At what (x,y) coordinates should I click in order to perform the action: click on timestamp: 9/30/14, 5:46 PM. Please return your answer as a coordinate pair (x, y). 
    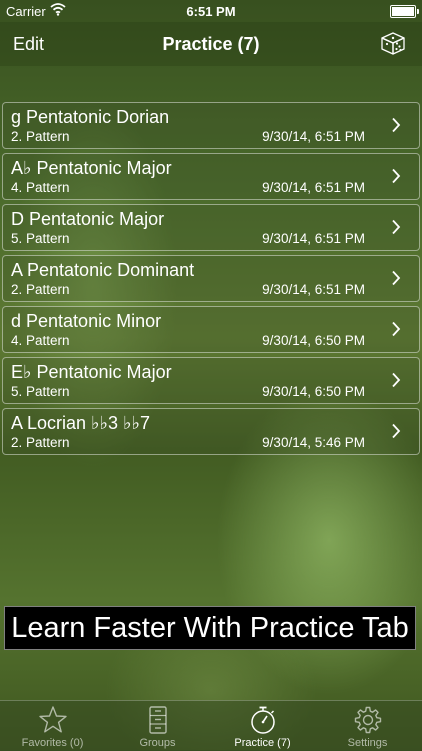
    Looking at the image, I should click on (313, 442).